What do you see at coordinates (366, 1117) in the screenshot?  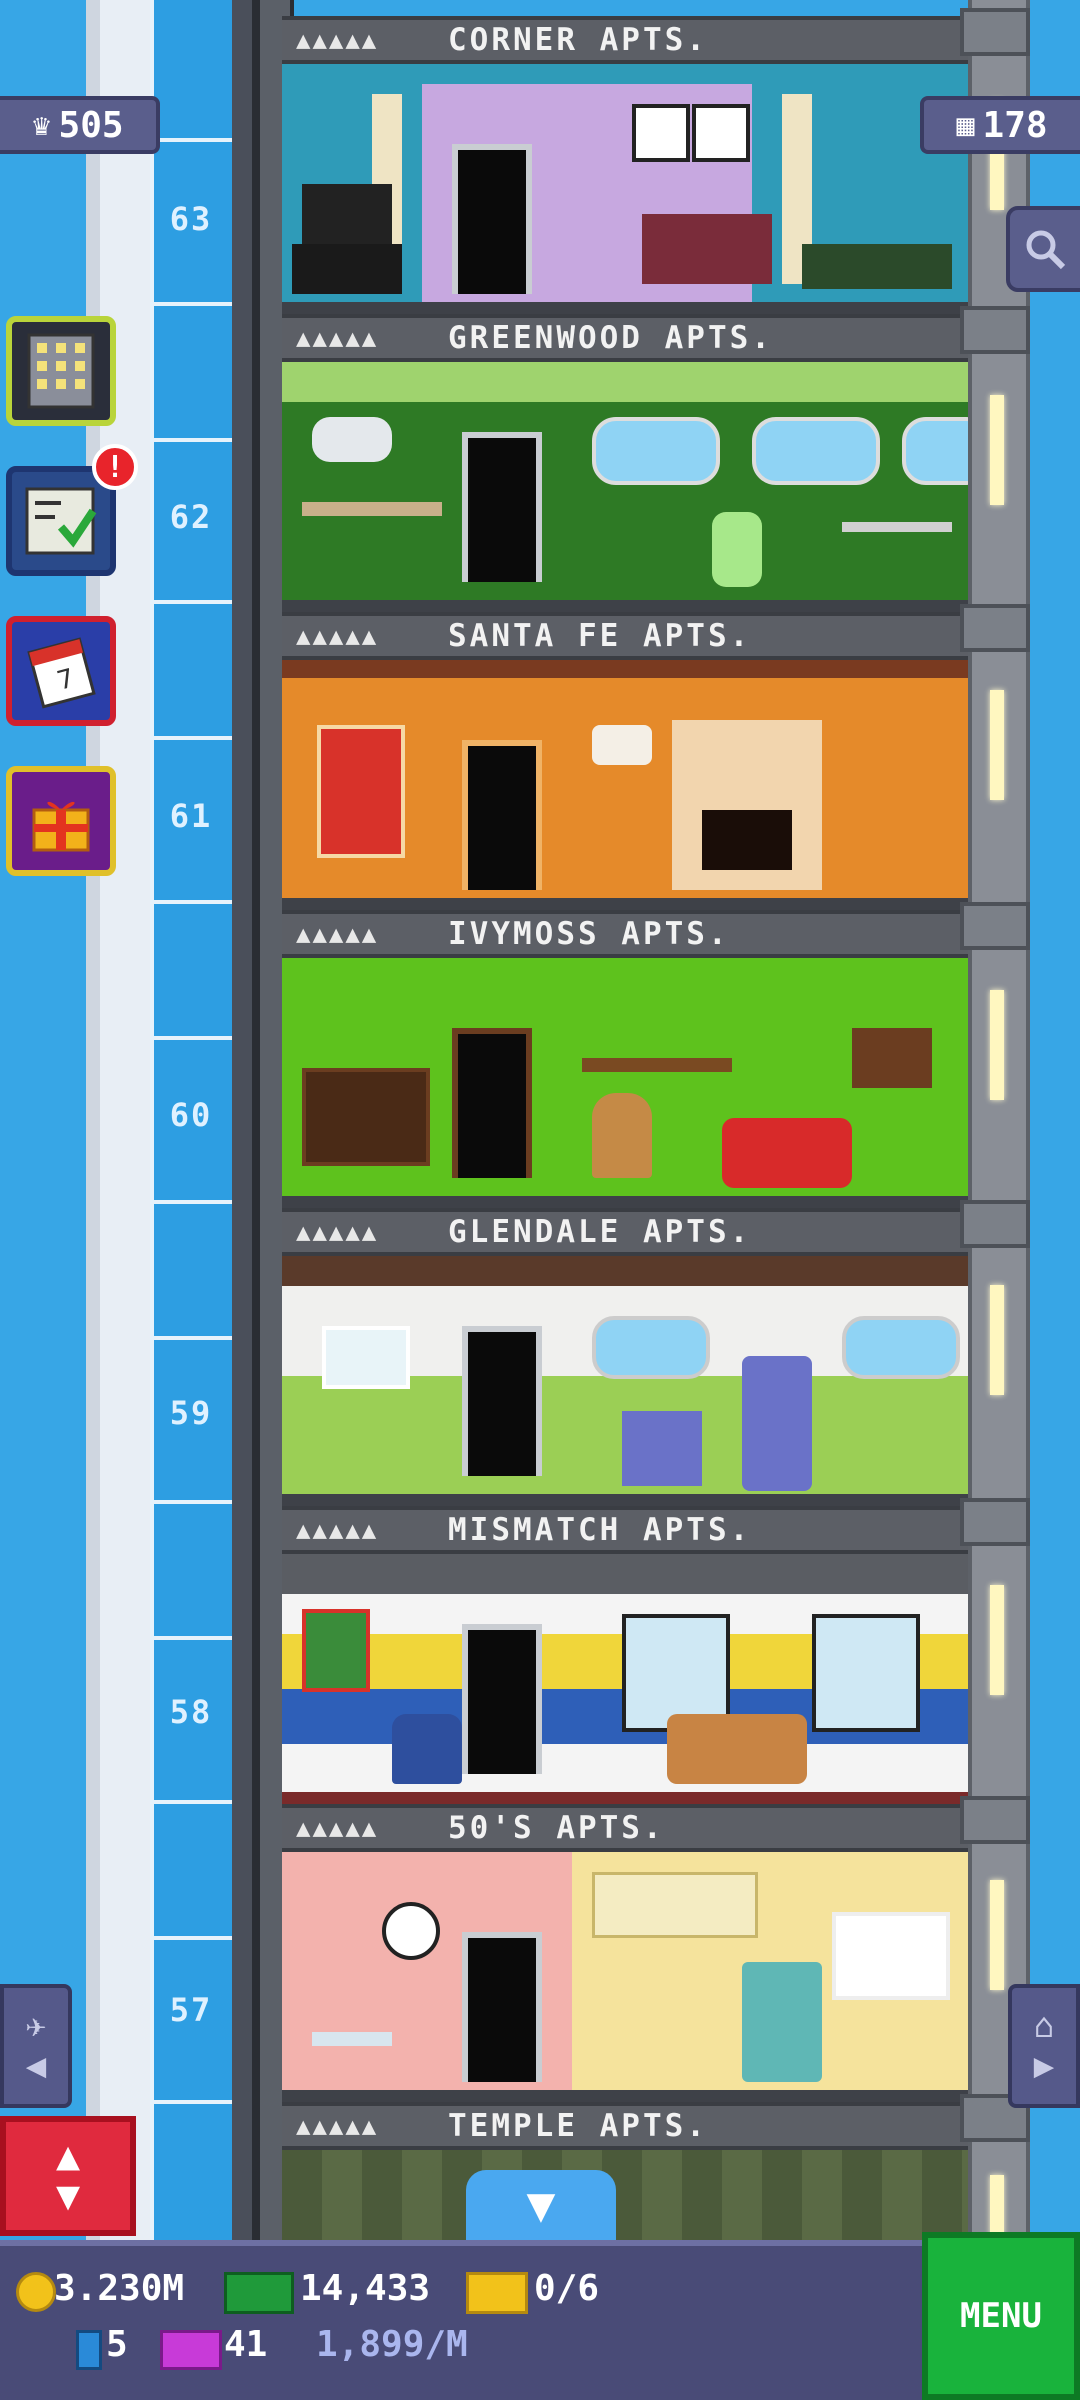 I see `tv-cabinet` at bounding box center [366, 1117].